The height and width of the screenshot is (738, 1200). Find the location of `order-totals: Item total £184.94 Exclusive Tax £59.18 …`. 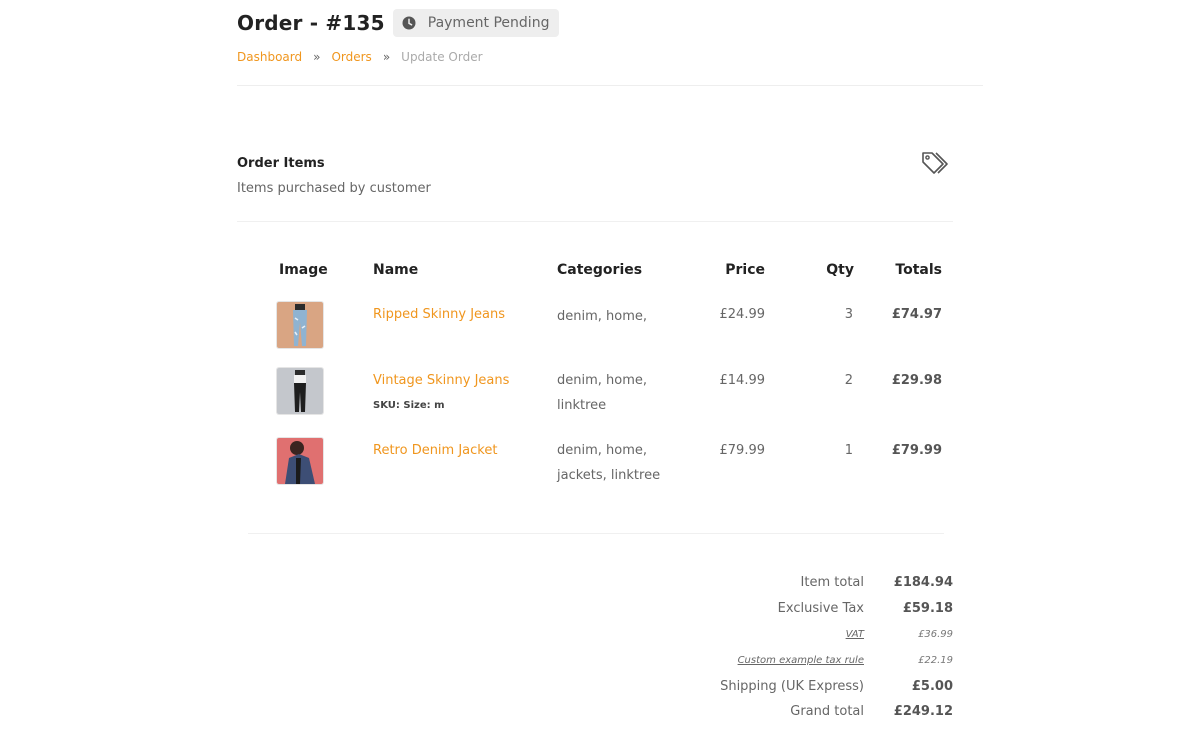

order-totals: Item total £184.94 Exclusive Tax £59.18 … is located at coordinates (743, 646).